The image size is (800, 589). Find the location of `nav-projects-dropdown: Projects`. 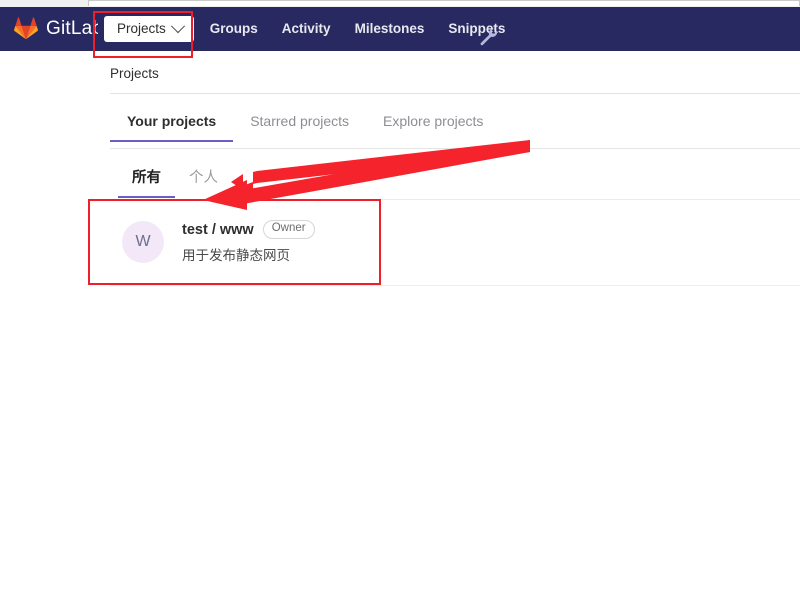

nav-projects-dropdown: Projects is located at coordinates (149, 29).